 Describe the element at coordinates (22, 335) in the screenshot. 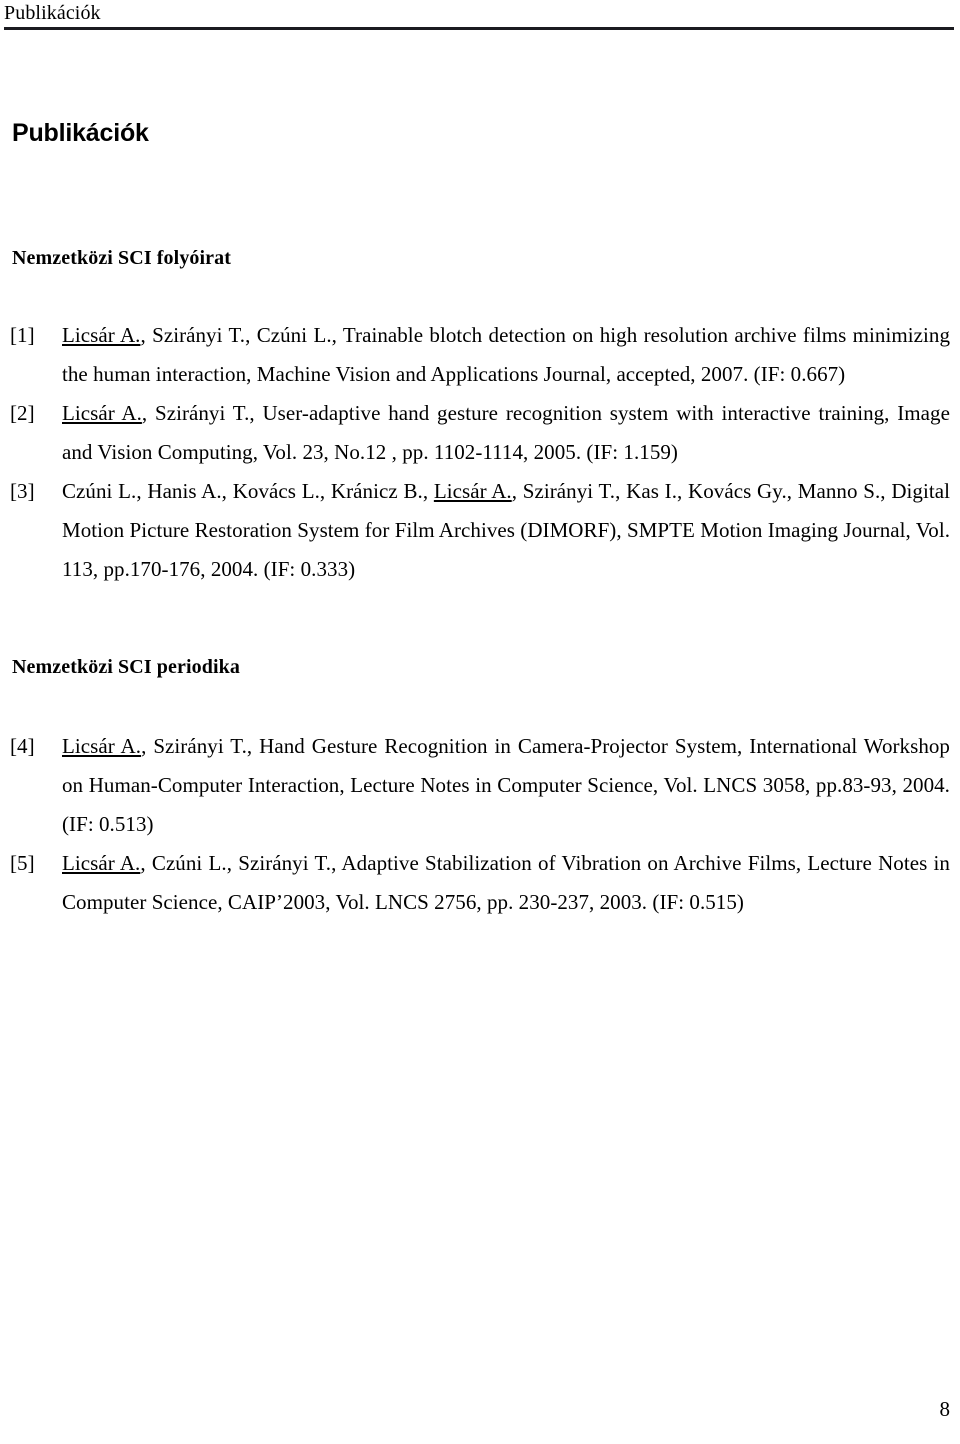

I see `reference-number: [1]` at that location.